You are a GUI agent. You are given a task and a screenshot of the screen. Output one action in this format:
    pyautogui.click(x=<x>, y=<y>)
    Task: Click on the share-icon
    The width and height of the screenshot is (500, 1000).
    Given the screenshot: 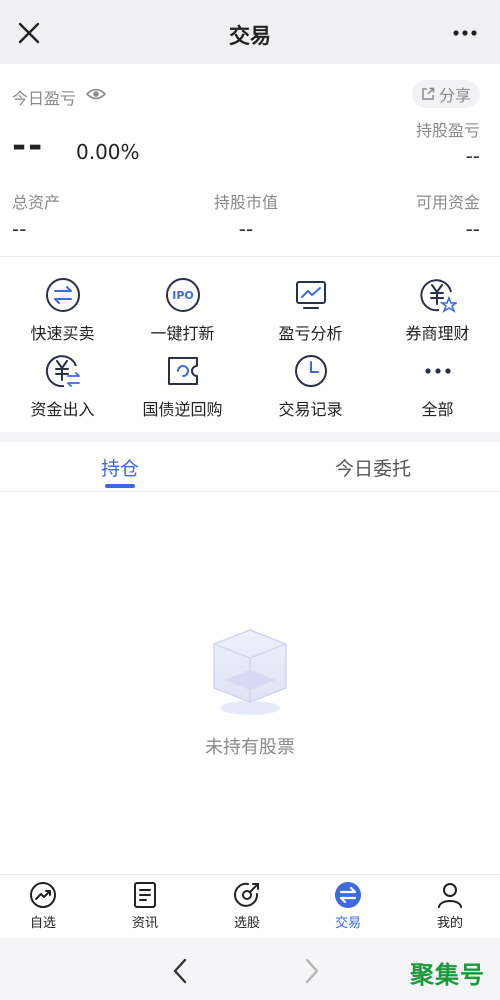 What is the action you would take?
    pyautogui.click(x=428, y=93)
    